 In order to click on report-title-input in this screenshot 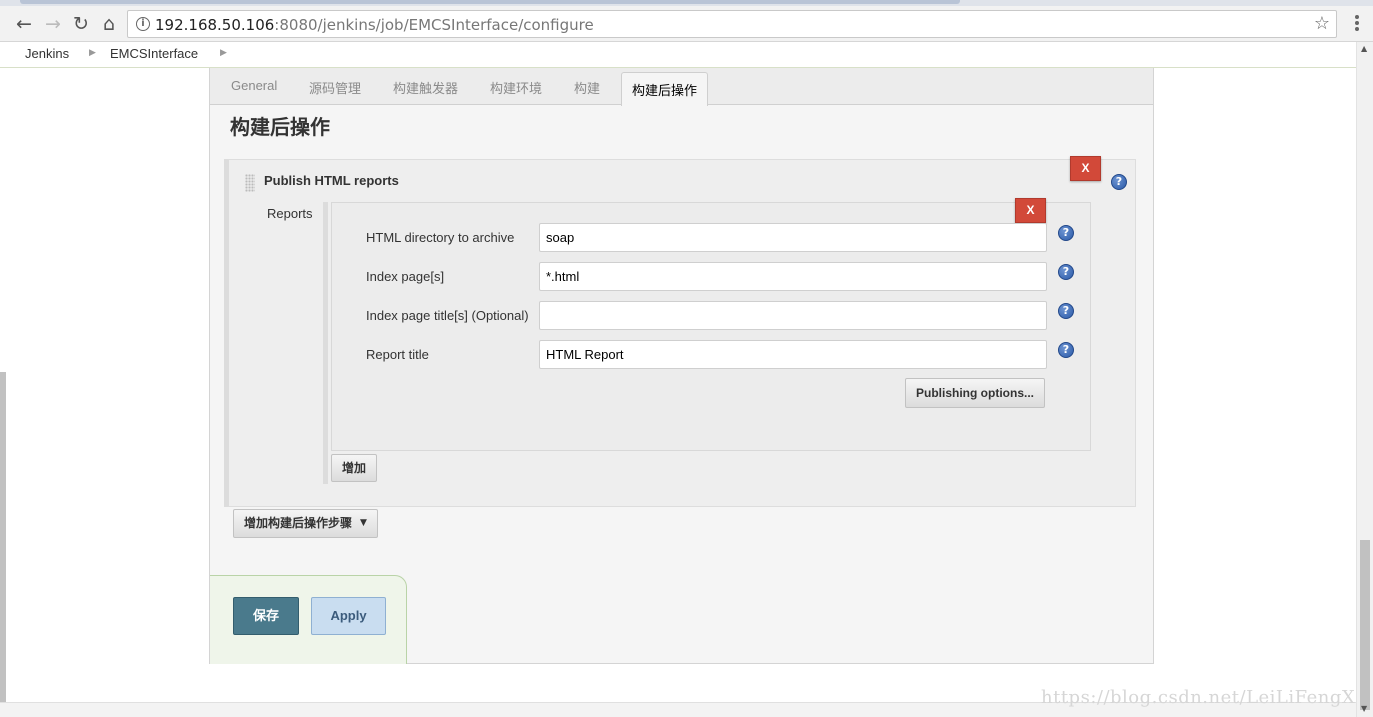, I will do `click(793, 354)`.